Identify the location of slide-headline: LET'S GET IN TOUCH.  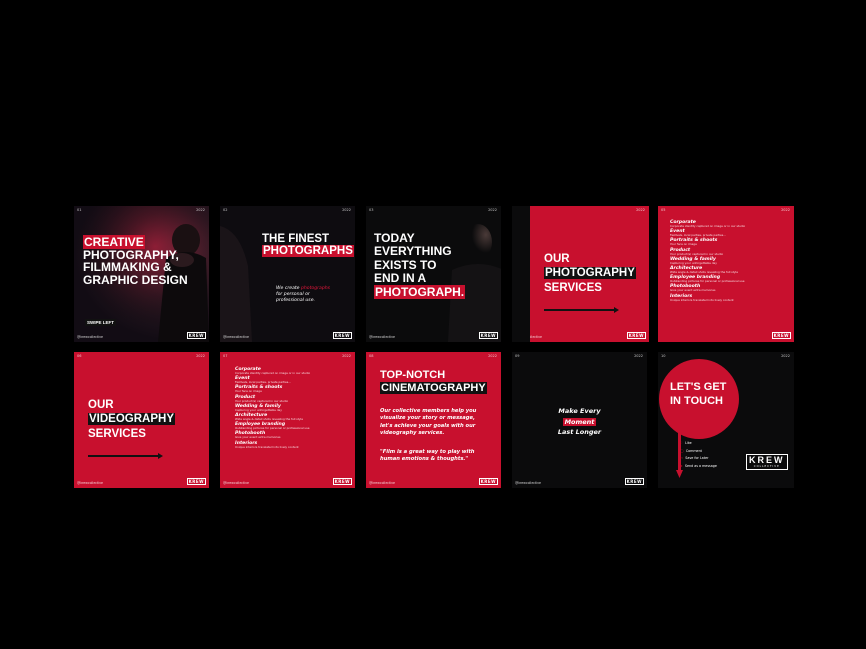
(698, 394).